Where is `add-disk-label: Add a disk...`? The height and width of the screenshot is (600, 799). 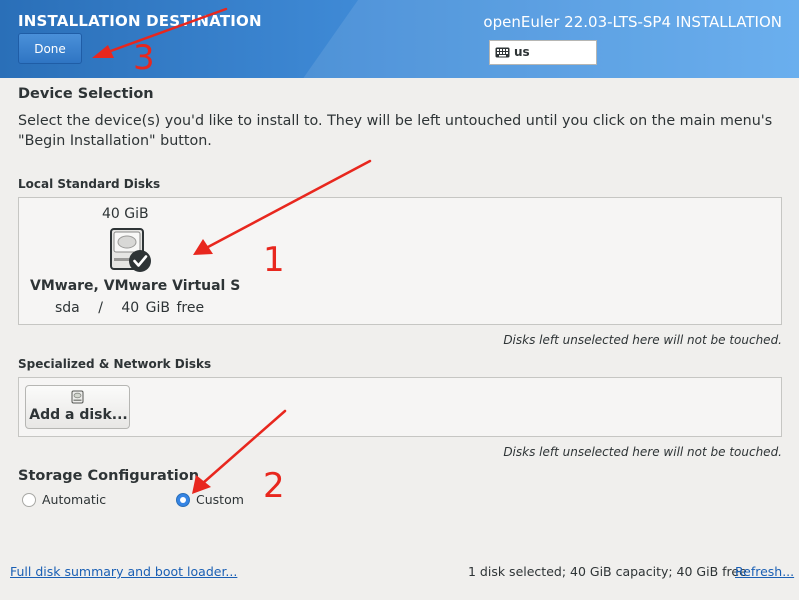 add-disk-label: Add a disk... is located at coordinates (78, 415).